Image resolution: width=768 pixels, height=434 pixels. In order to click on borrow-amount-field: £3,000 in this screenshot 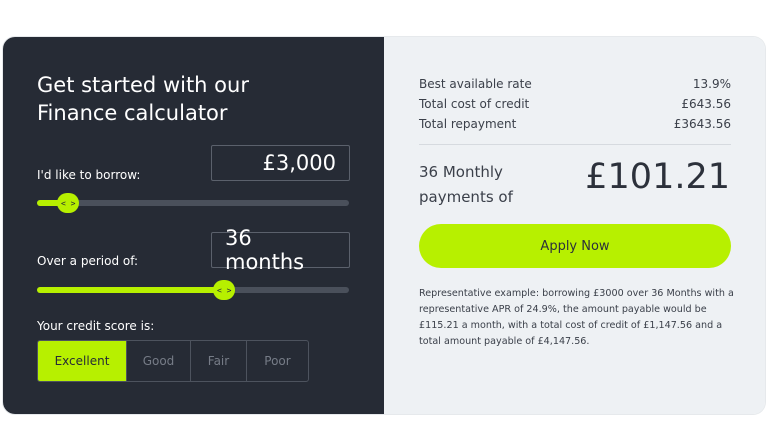, I will do `click(280, 163)`.